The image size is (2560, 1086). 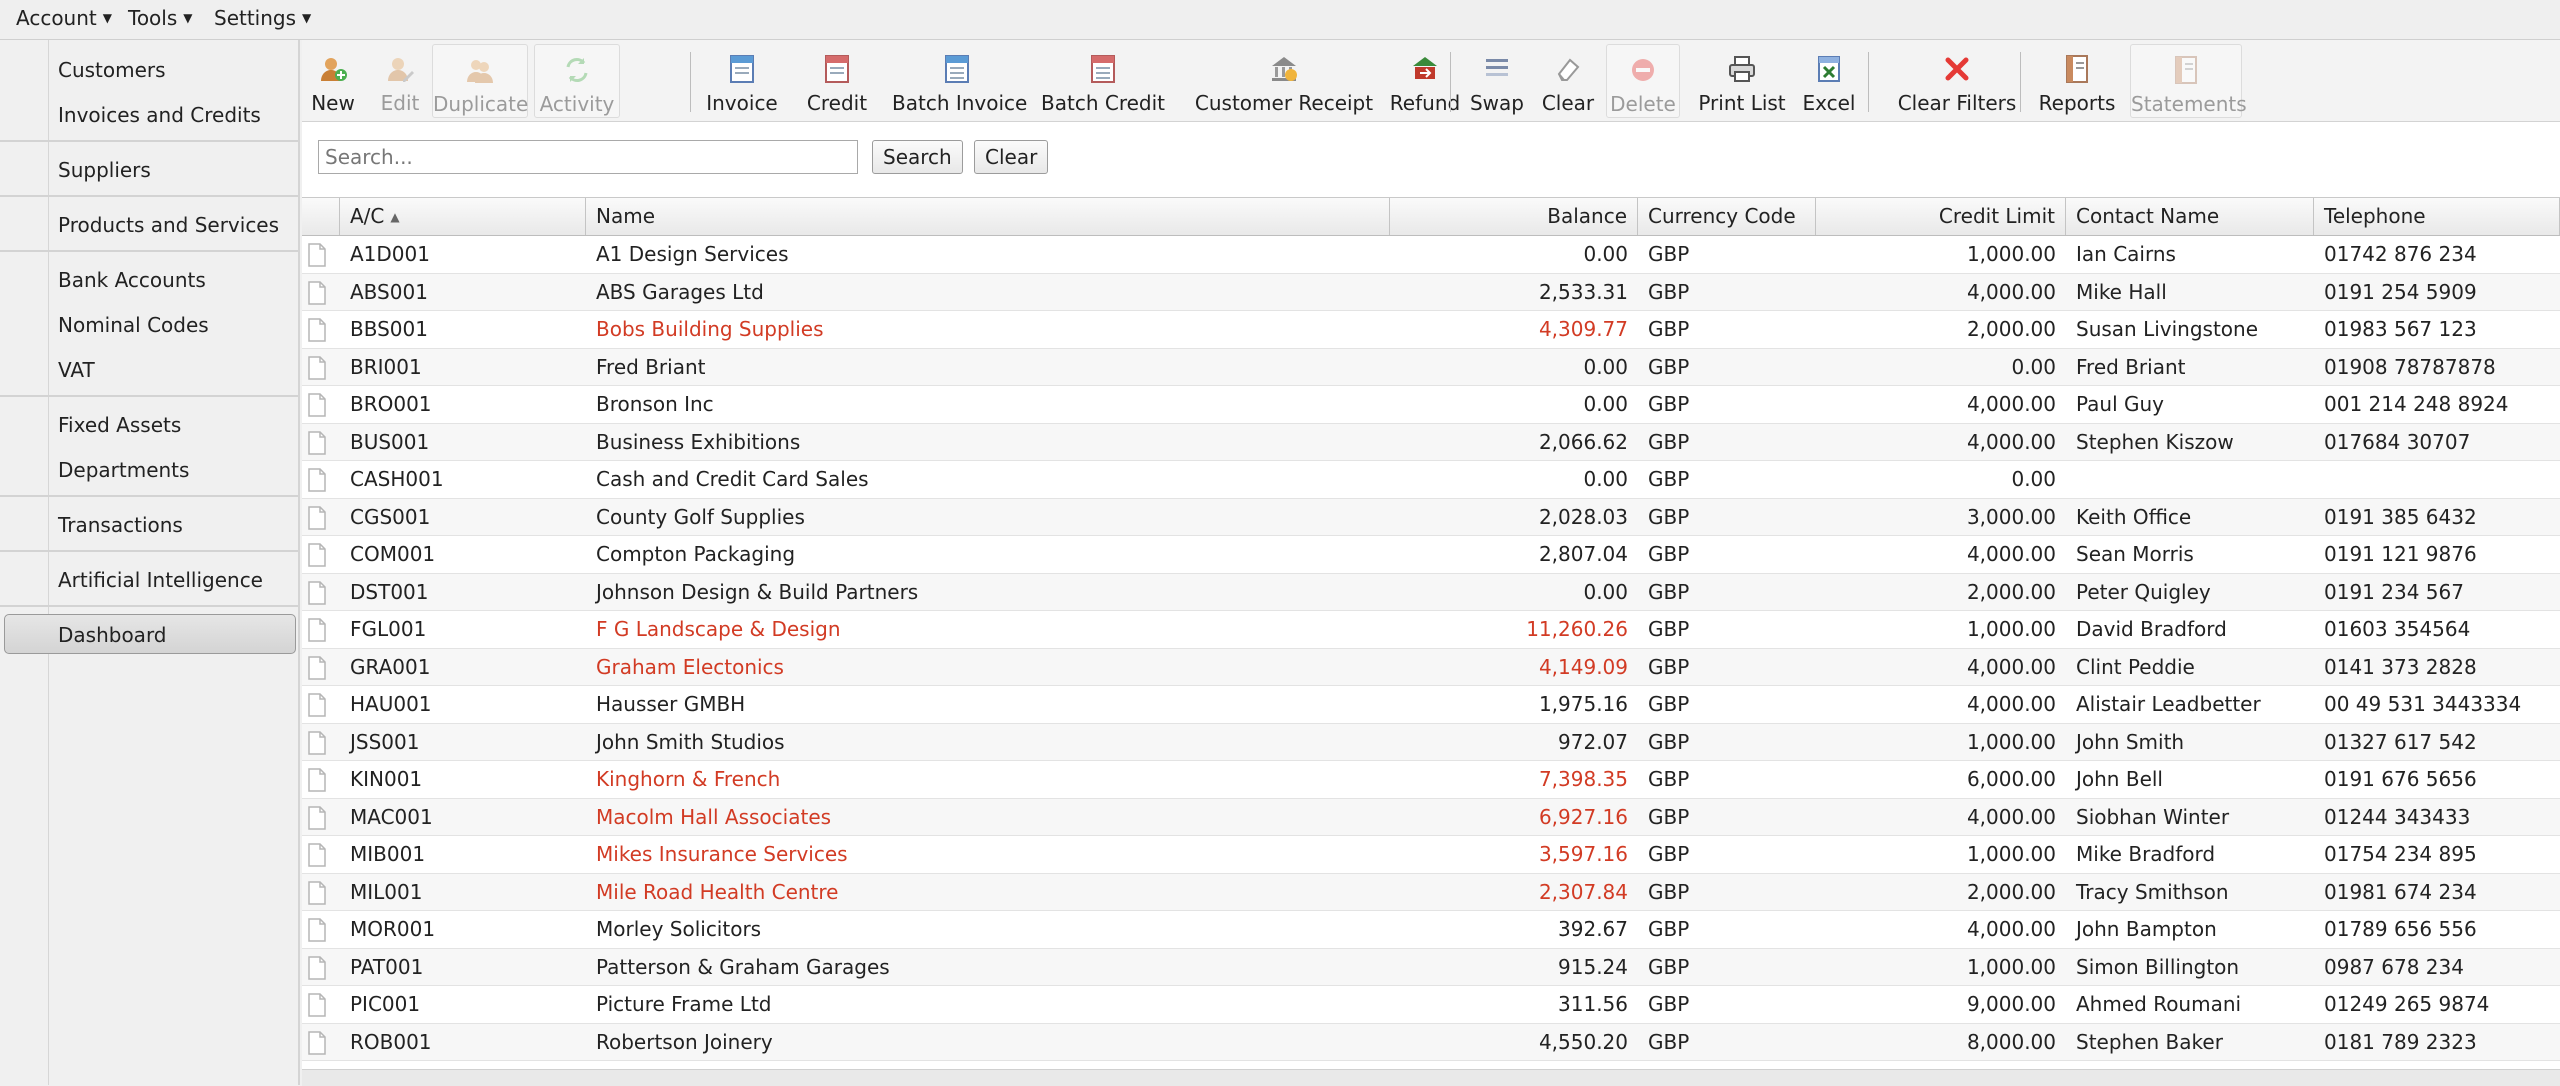 What do you see at coordinates (76, 370) in the screenshot?
I see `sidebar-item-vat: VAT` at bounding box center [76, 370].